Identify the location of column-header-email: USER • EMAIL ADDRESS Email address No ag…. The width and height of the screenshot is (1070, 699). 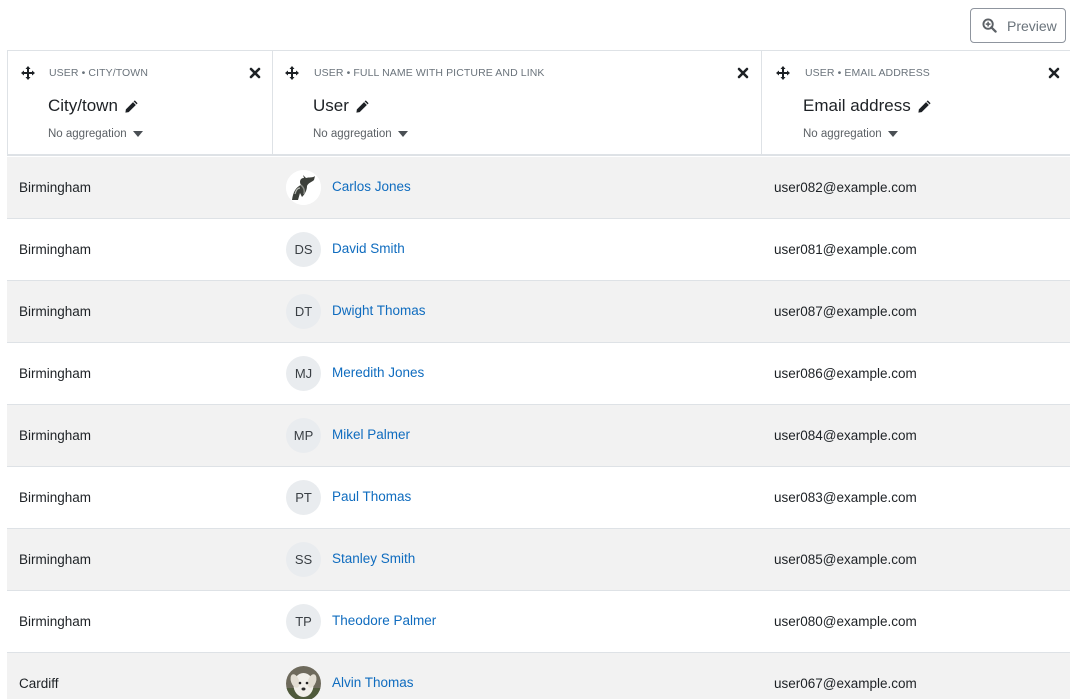
(916, 103).